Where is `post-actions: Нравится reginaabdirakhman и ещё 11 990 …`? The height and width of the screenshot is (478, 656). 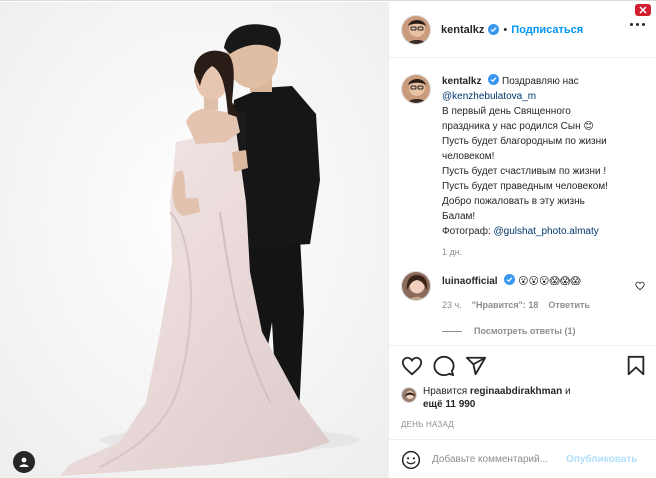
post-actions: Нравится reginaabdirakhman и ещё 11 990 … is located at coordinates (522, 392).